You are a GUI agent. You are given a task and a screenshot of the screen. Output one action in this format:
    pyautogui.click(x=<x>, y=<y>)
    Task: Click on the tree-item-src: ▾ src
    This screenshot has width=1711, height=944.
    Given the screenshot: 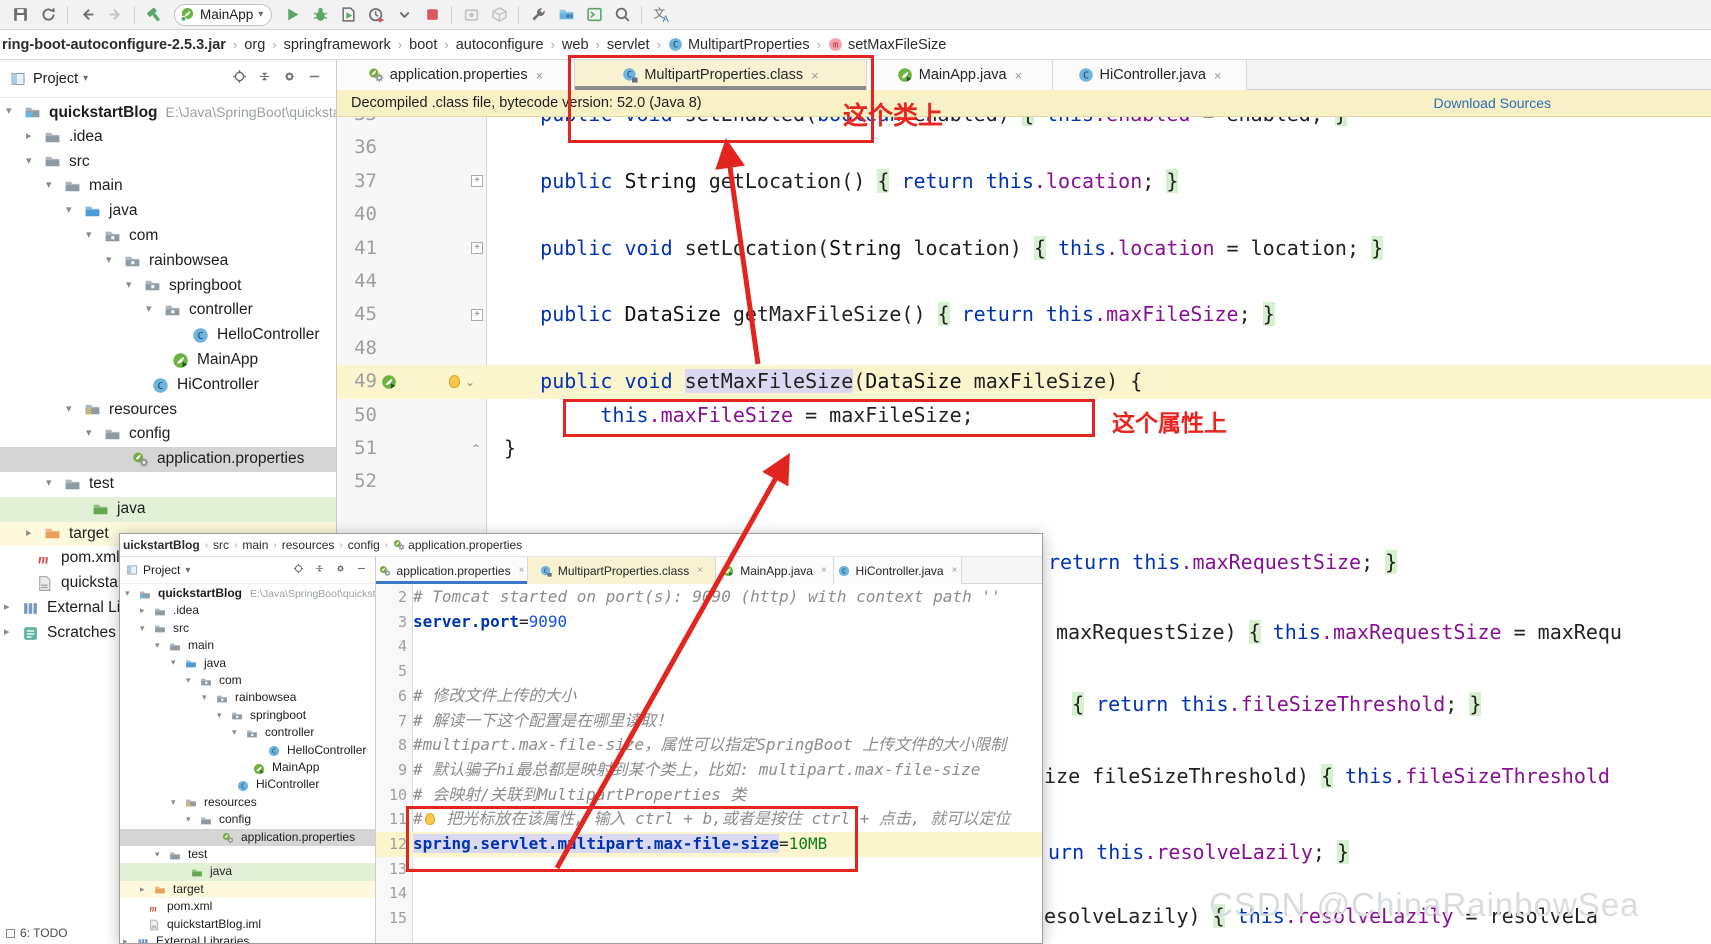 What is the action you would take?
    pyautogui.click(x=168, y=162)
    